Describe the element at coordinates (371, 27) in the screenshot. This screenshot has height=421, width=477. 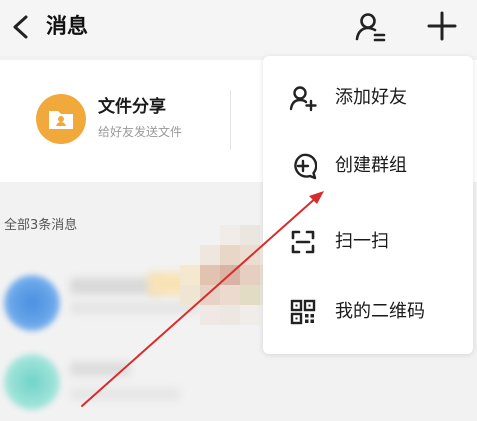
I see `contacts-icon` at that location.